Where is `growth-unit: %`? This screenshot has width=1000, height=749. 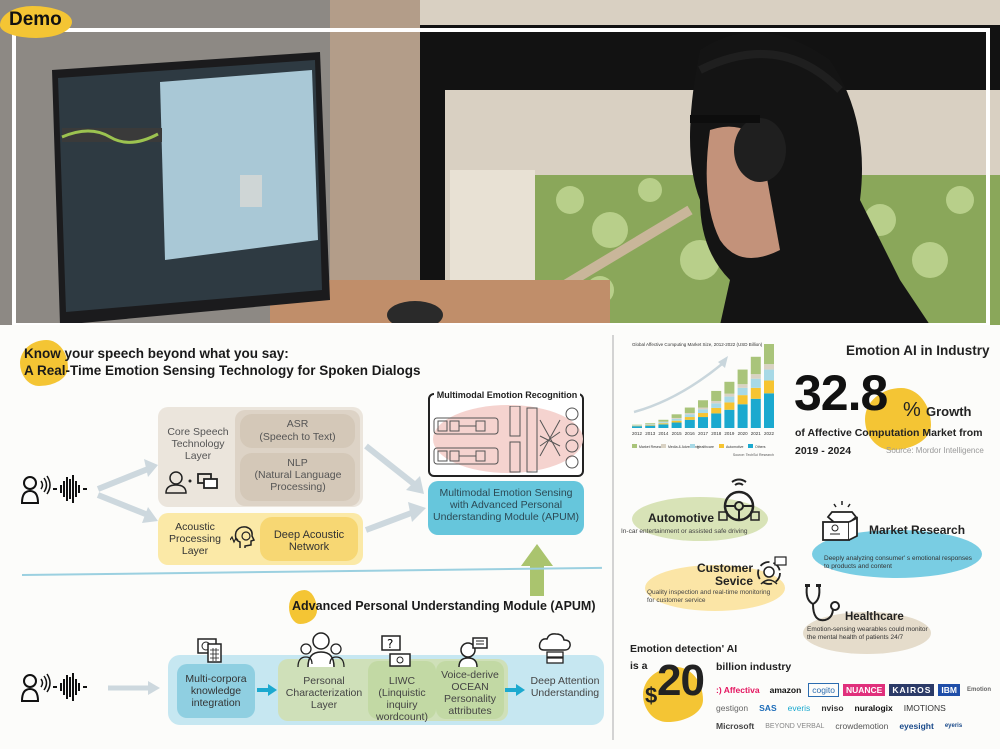
growth-unit: % is located at coordinates (912, 410).